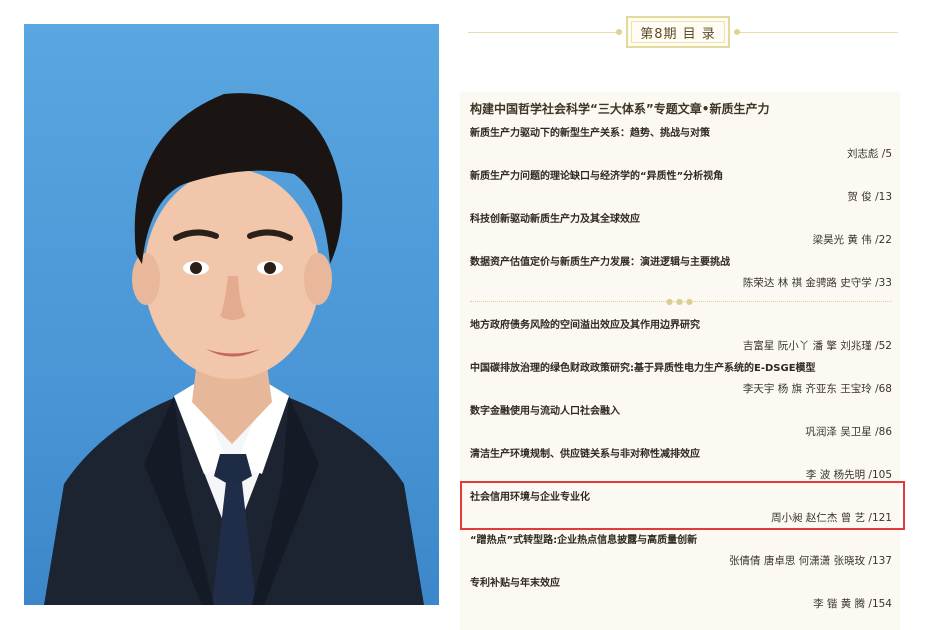 This screenshot has width=933, height=630. Describe the element at coordinates (515, 583) in the screenshot. I see `article-title: 专利补贴与年末效应` at that location.